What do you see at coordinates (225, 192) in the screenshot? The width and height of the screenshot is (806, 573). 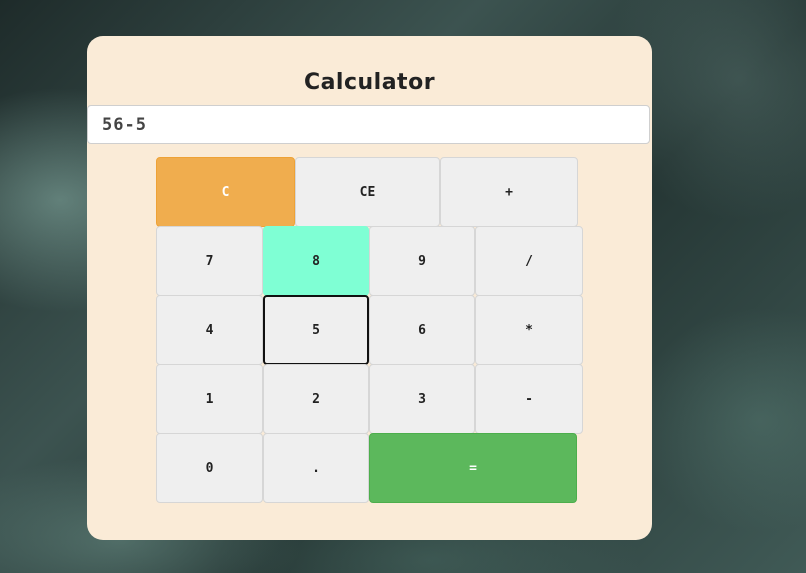 I see `clear-button: C` at bounding box center [225, 192].